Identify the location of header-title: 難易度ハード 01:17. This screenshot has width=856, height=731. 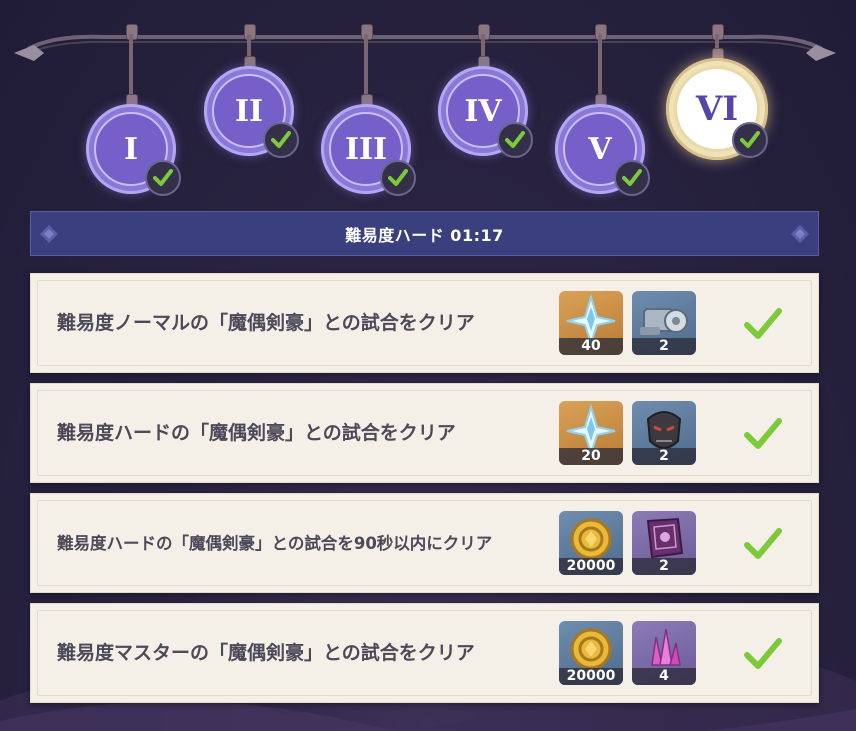
(424, 235).